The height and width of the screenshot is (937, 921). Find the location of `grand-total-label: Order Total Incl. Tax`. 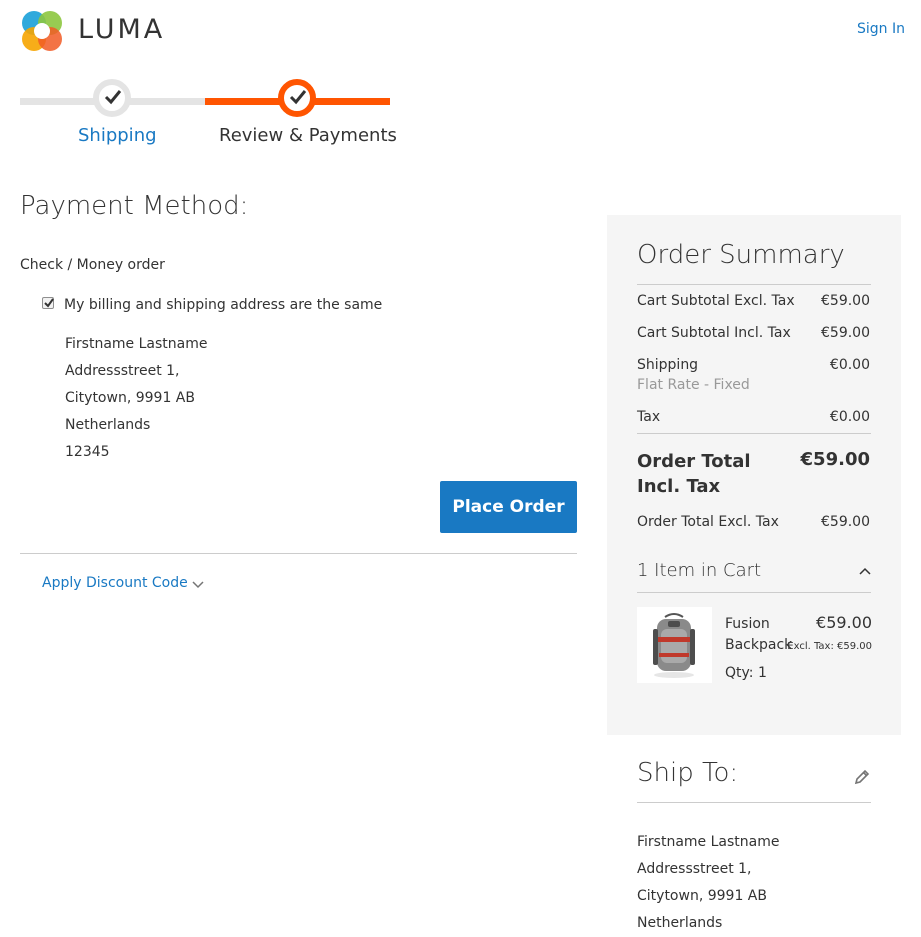

grand-total-label: Order Total Incl. Tax is located at coordinates (694, 474).